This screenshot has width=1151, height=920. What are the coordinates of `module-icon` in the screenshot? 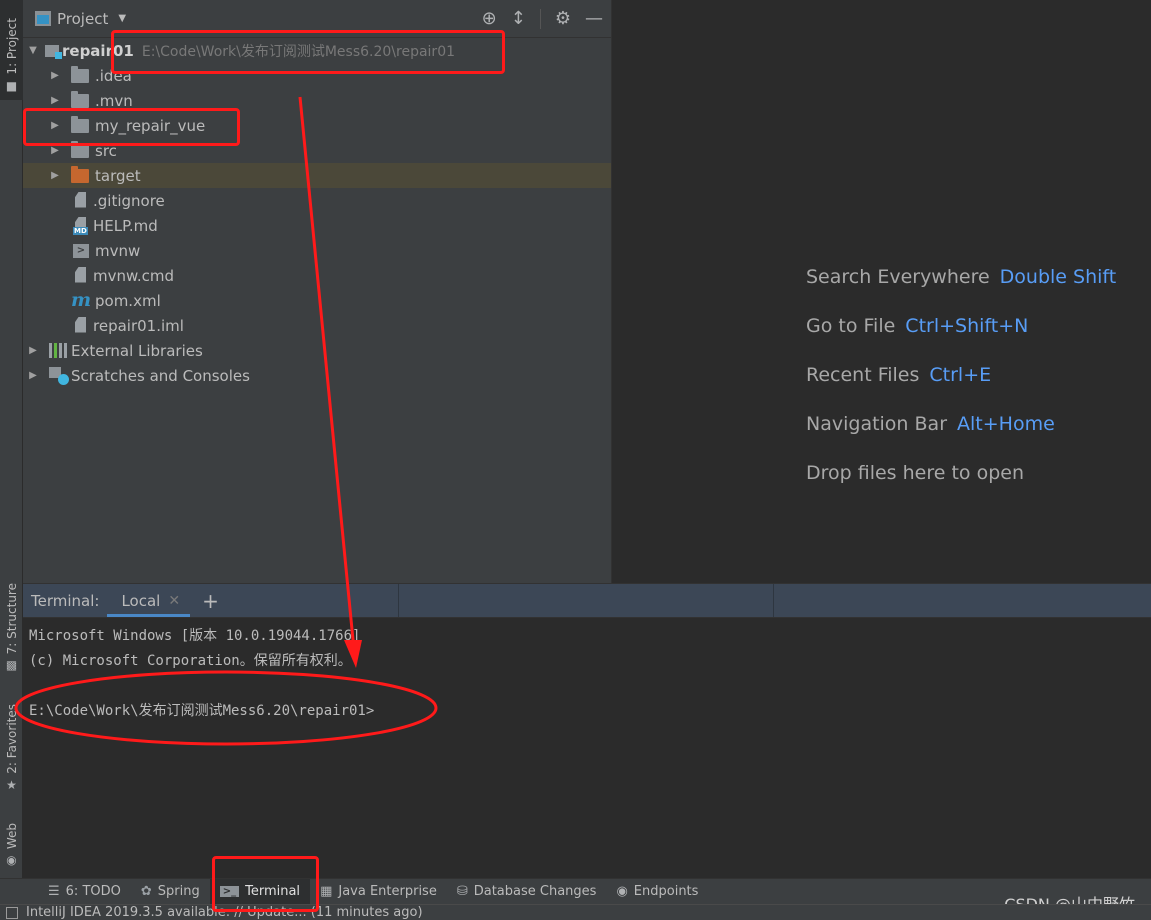 It's located at (53, 51).